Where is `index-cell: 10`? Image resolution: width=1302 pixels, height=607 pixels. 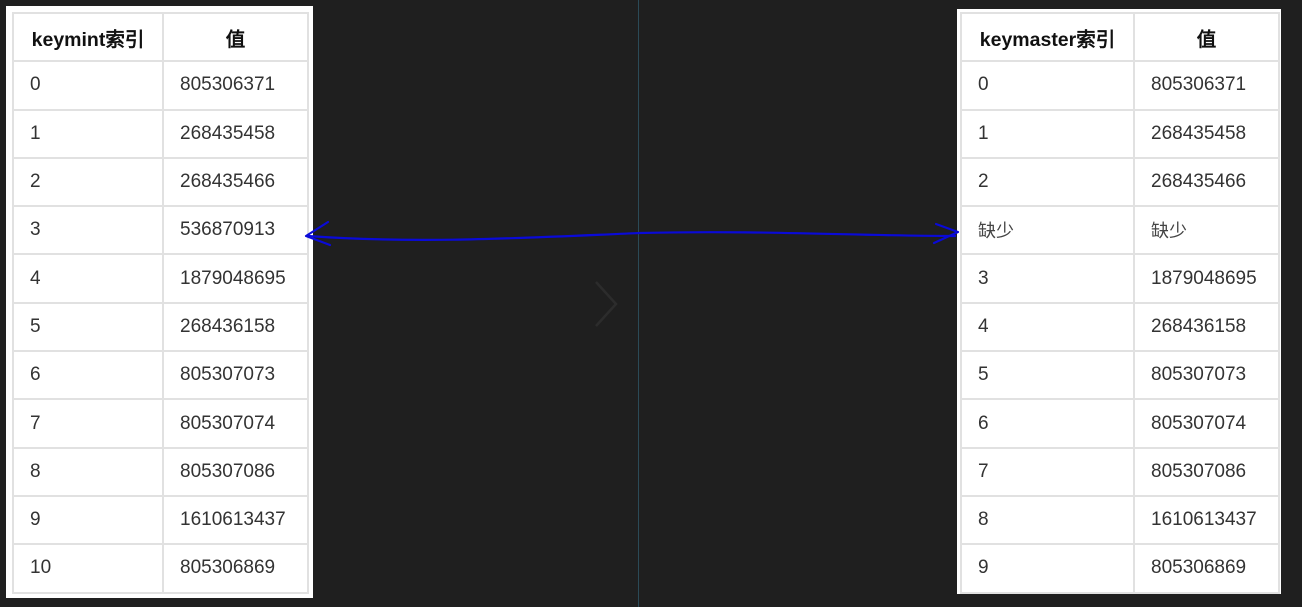
index-cell: 10 is located at coordinates (88, 568).